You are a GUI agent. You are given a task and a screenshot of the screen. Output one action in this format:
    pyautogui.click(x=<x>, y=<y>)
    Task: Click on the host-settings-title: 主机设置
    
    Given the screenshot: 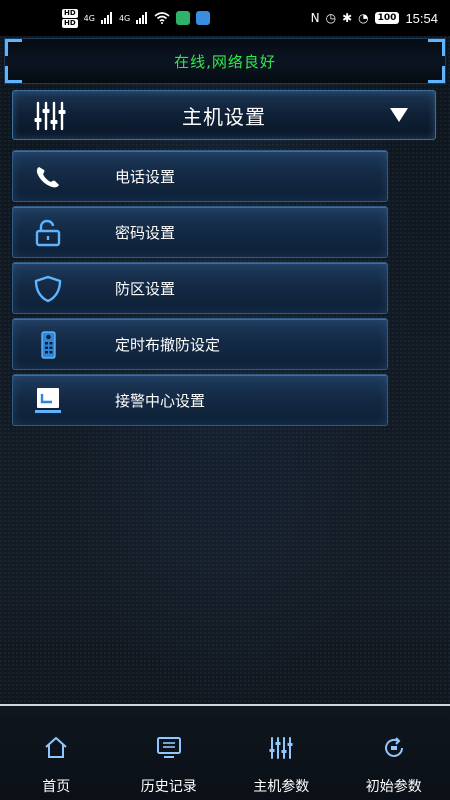 What is the action you would take?
    pyautogui.click(x=224, y=116)
    